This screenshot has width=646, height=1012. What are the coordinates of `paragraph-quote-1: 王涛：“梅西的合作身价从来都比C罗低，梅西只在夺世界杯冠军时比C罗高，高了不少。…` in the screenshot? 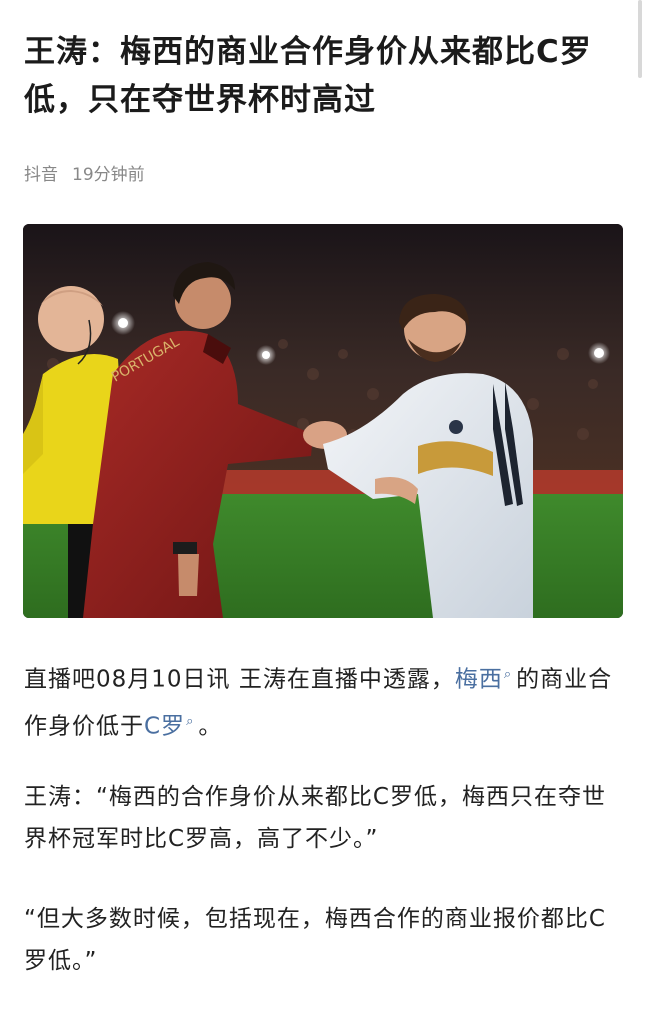 It's located at (315, 818).